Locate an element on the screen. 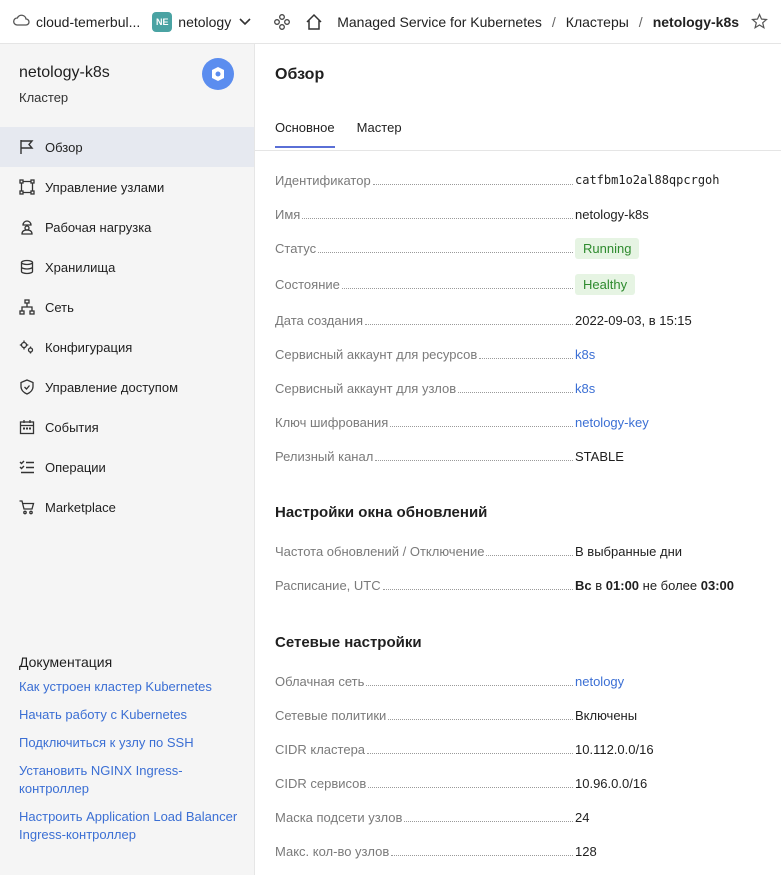  schedule-day: Вс is located at coordinates (583, 585).